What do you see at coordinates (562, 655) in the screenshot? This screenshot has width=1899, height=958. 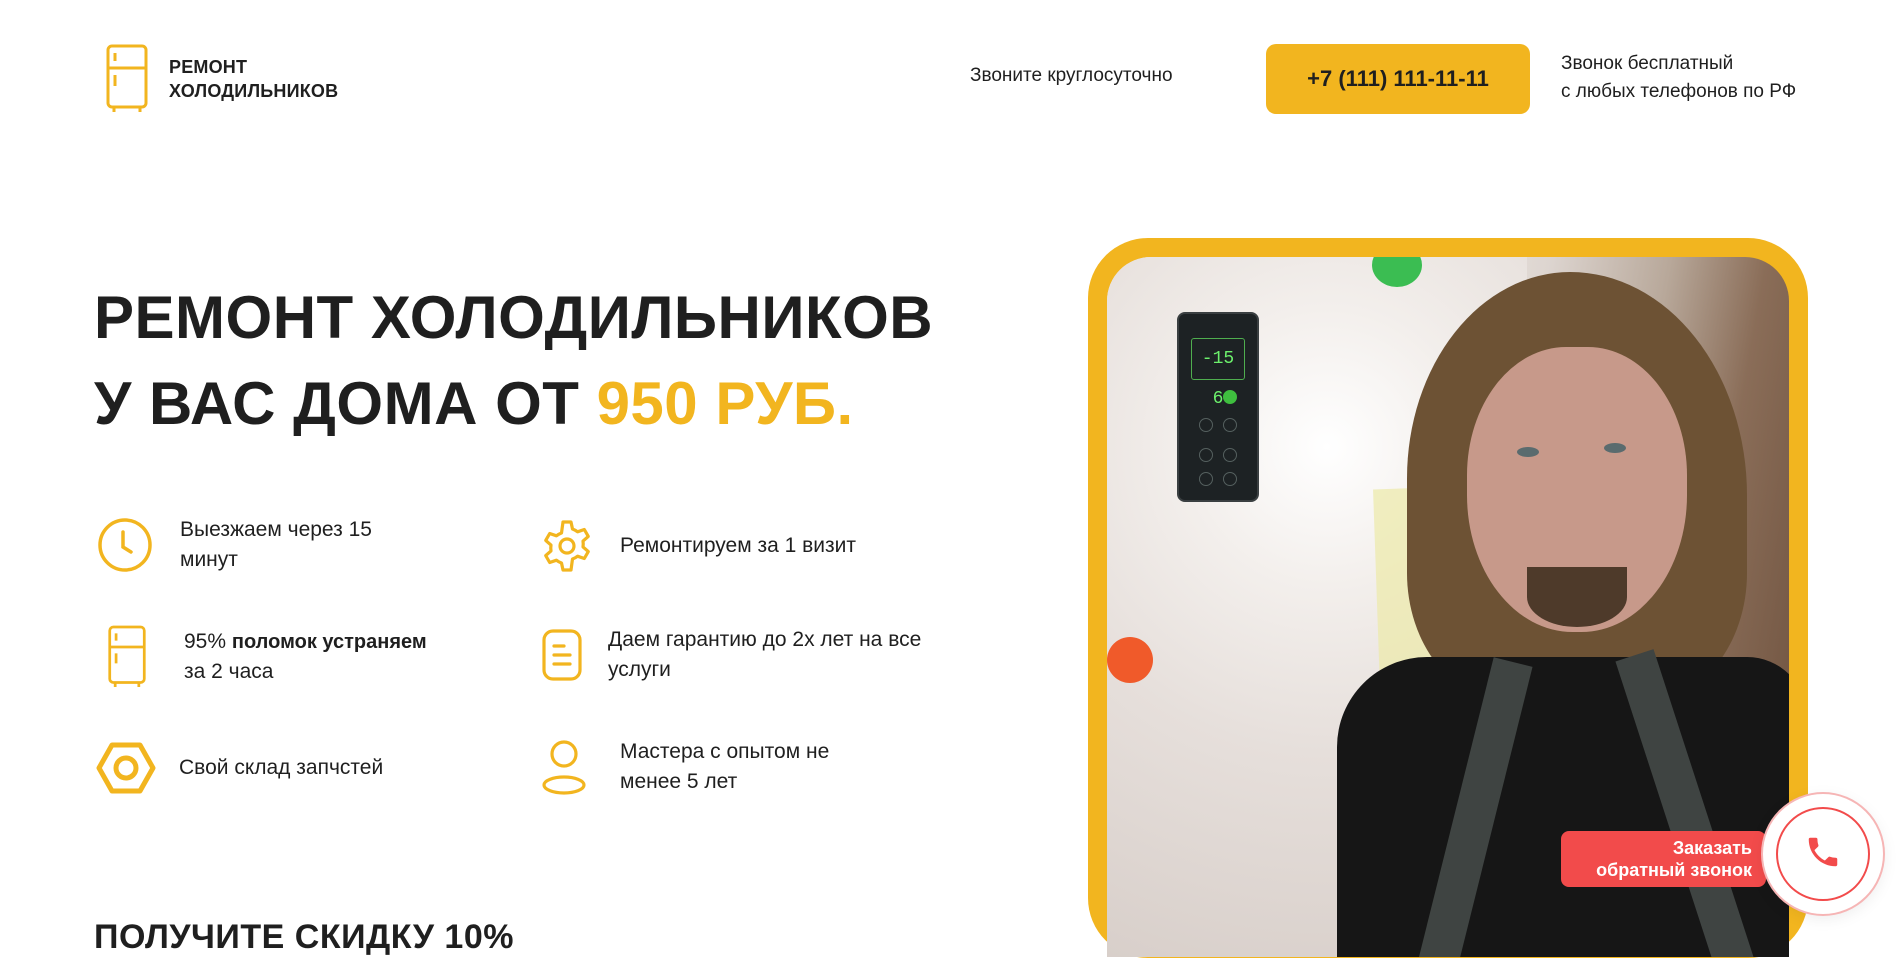 I see `document-icon` at bounding box center [562, 655].